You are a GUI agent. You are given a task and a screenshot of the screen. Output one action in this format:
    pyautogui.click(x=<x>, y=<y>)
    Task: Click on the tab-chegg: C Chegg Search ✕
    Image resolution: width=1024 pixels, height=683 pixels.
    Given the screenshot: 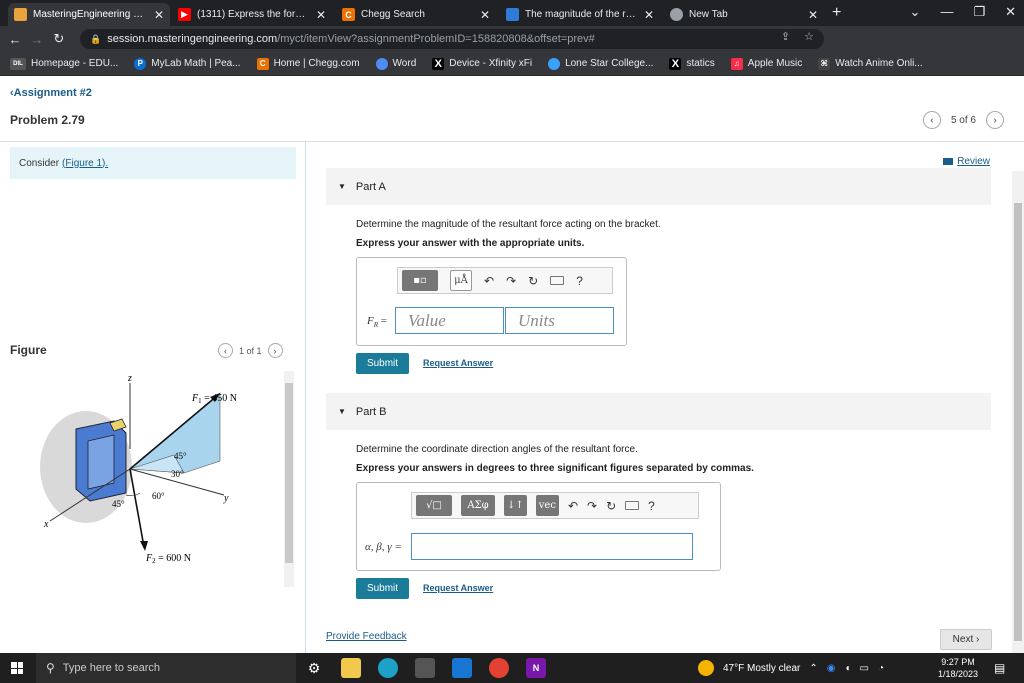 What is the action you would take?
    pyautogui.click(x=416, y=14)
    